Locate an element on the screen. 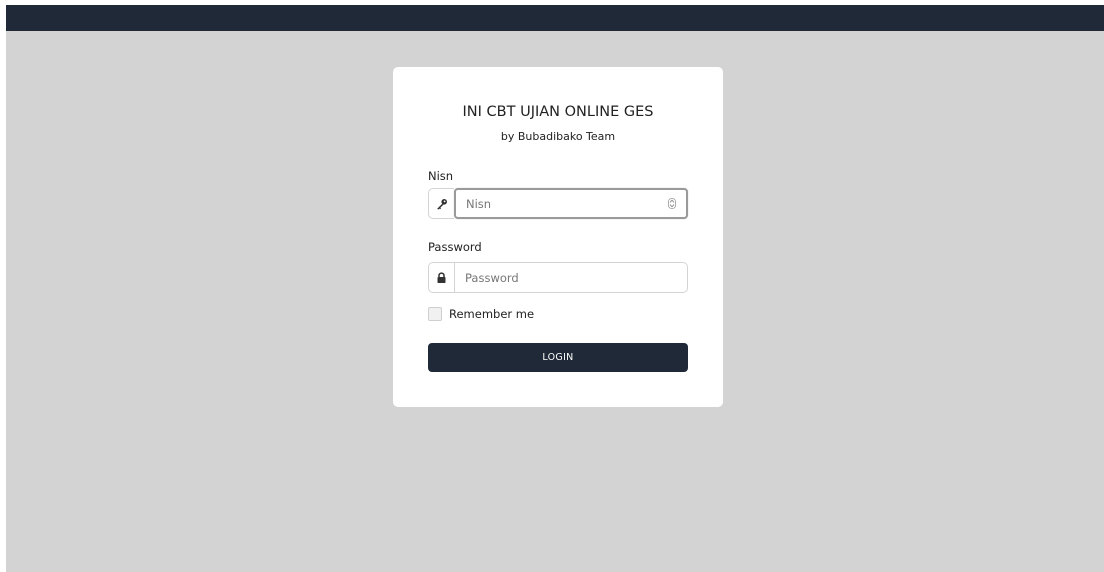  remember-me-label: Remember me is located at coordinates (491, 314).